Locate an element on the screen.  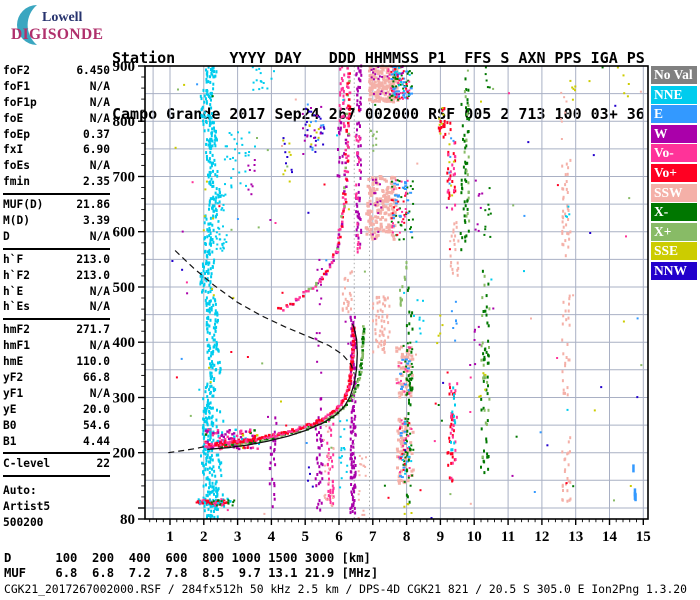
svg-text: 15 is located at coordinates (643, 537).